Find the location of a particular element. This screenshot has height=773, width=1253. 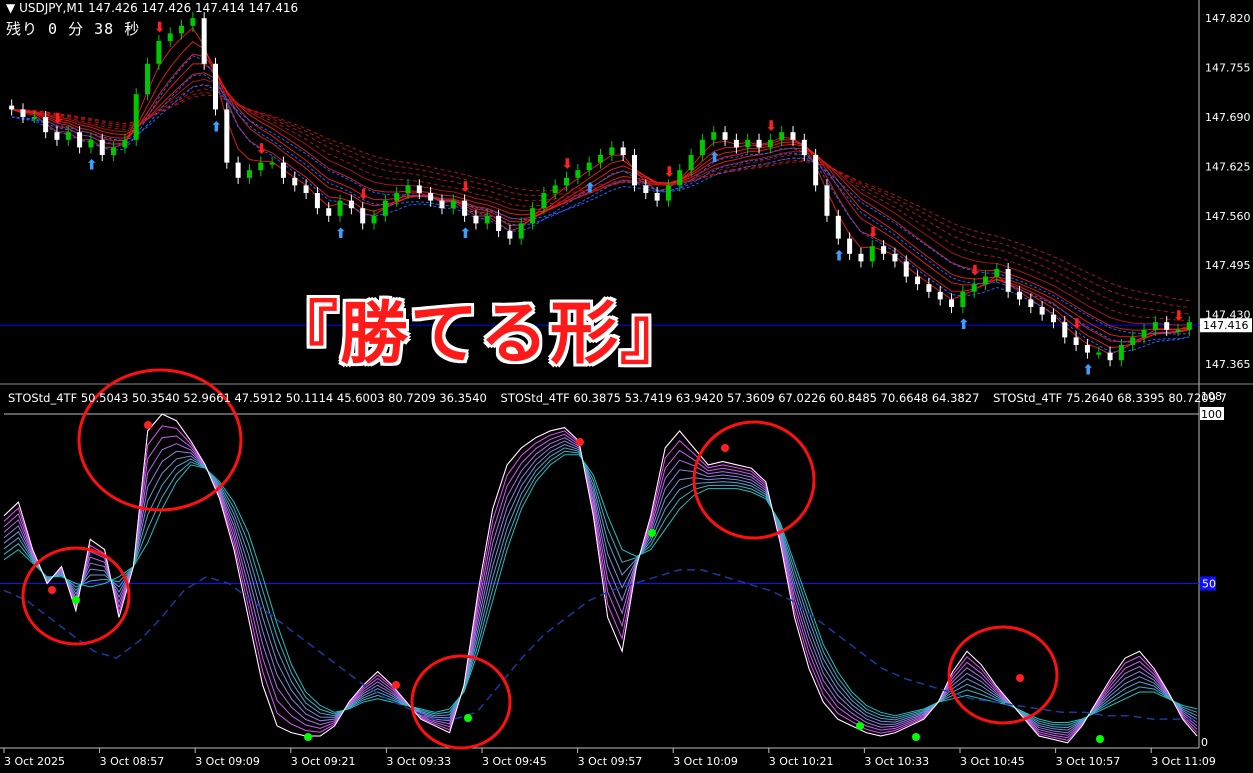

price-tick-label: 147.365 is located at coordinates (1228, 364).